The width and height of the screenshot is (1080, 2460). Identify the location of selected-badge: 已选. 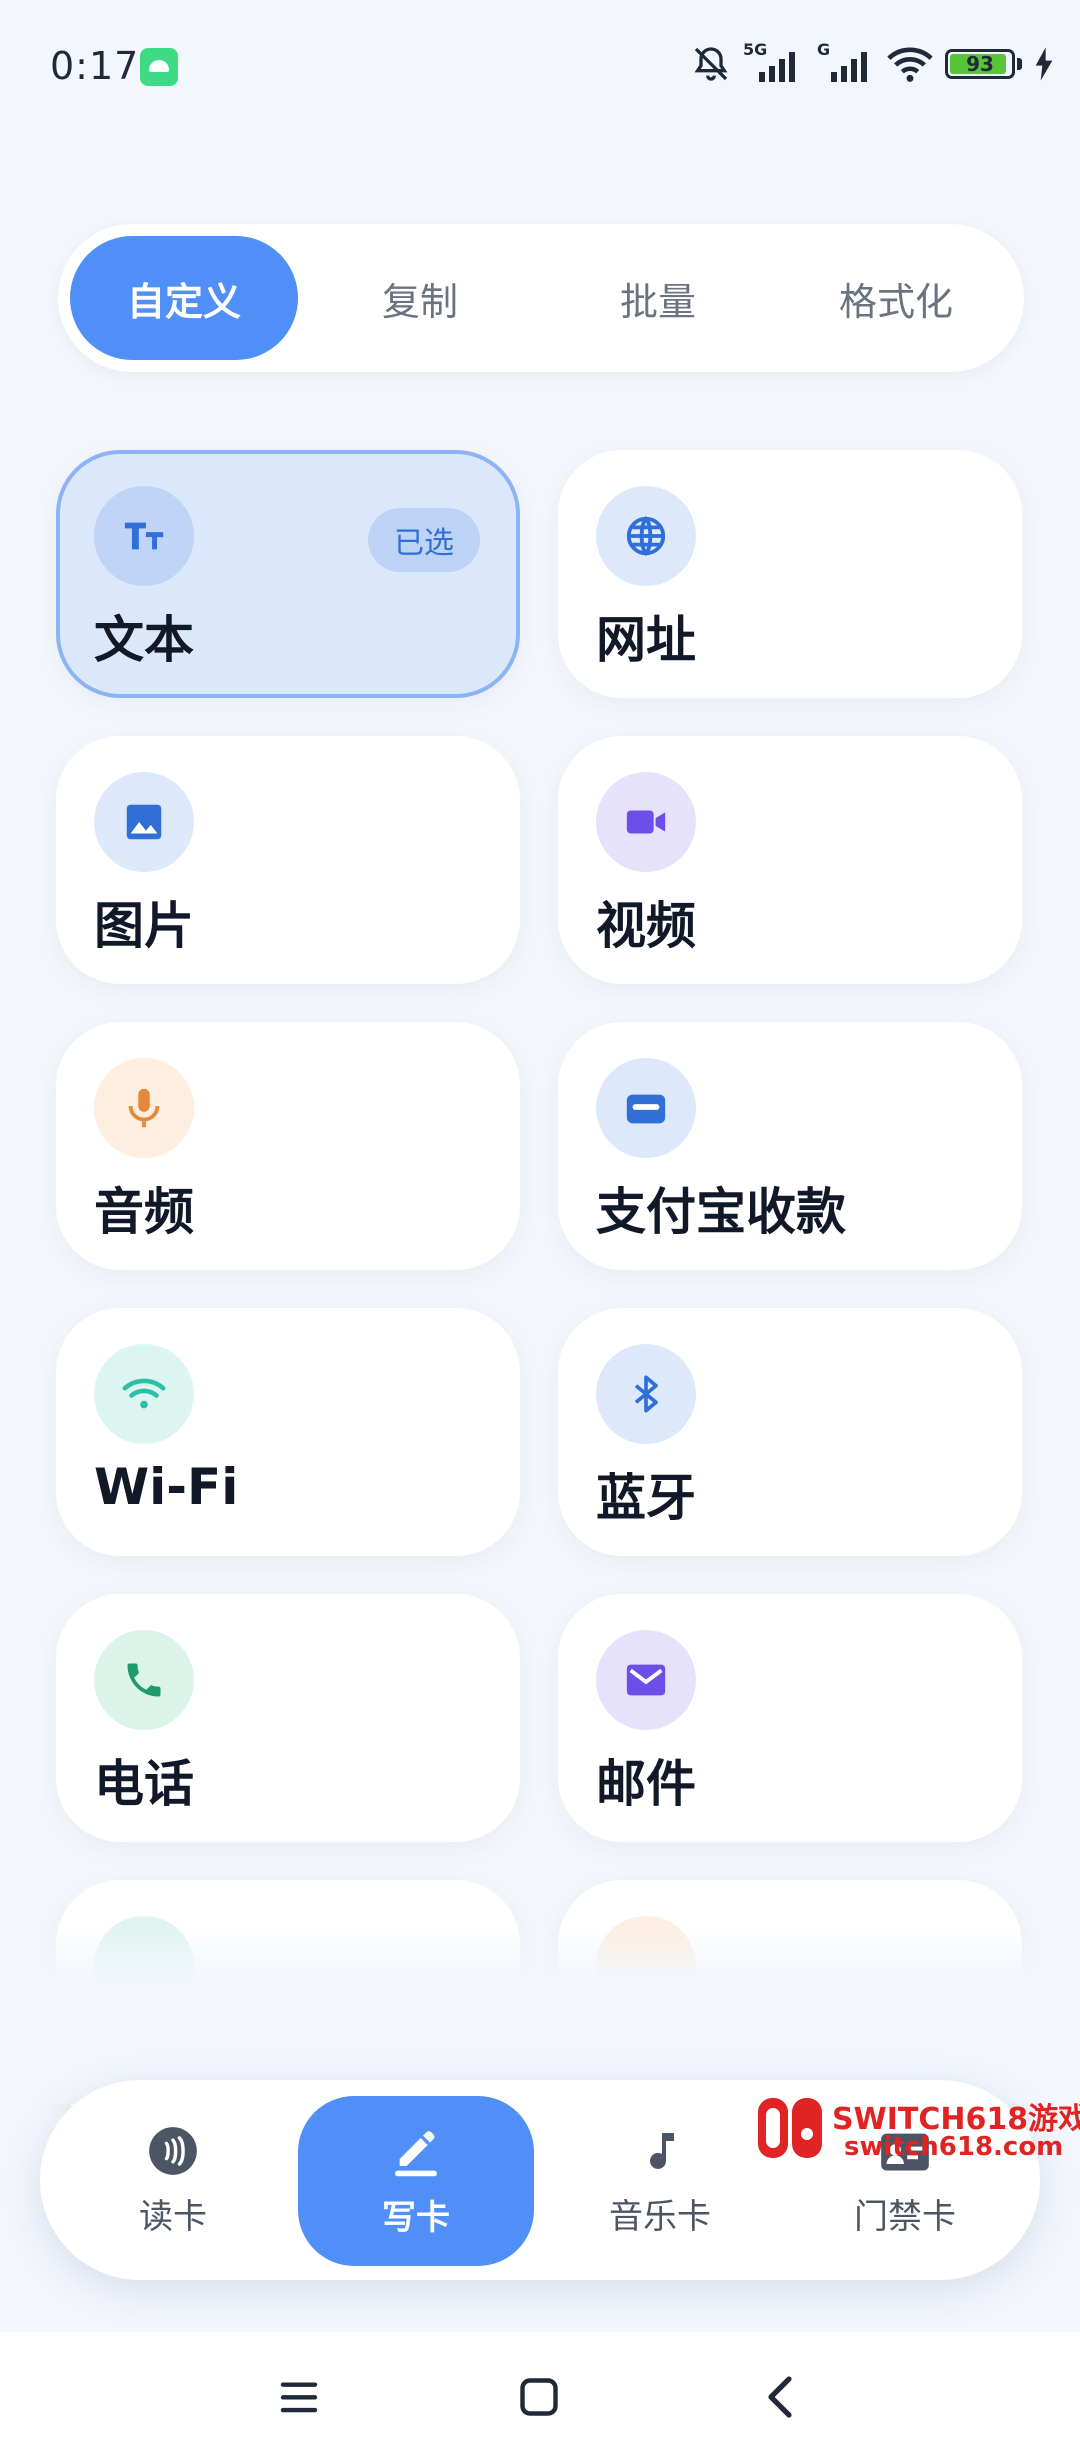
(424, 540).